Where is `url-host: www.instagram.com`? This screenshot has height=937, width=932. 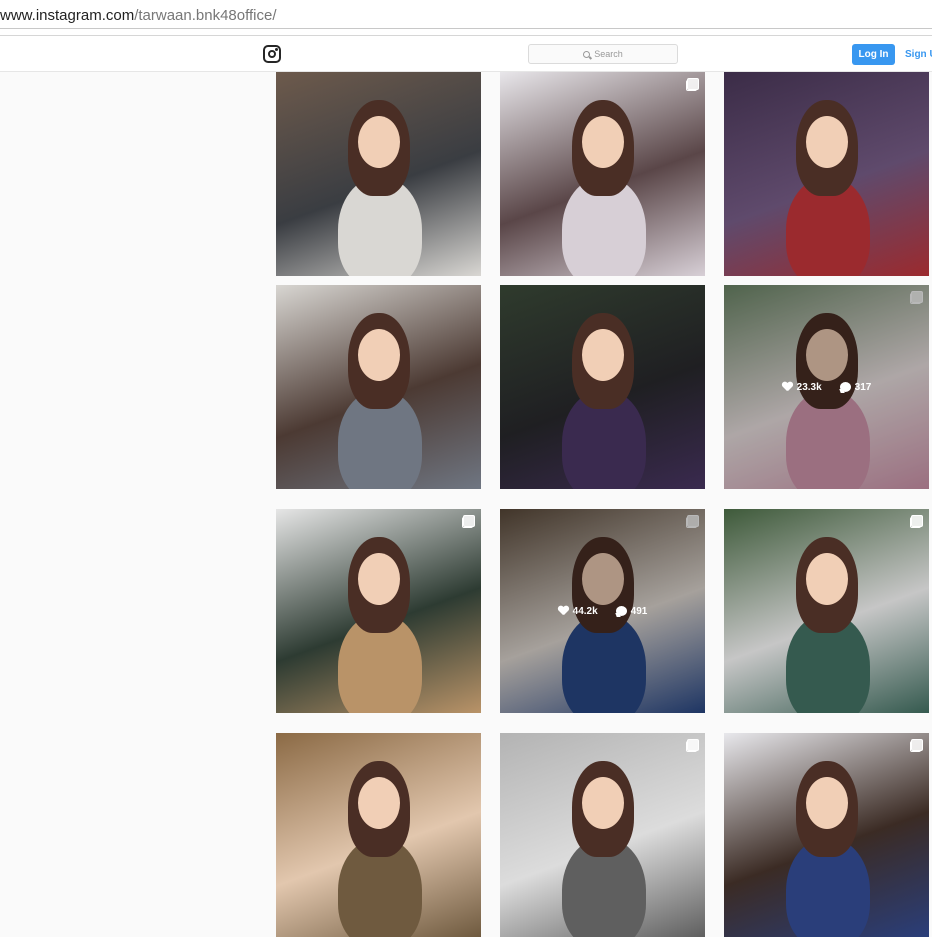 url-host: www.instagram.com is located at coordinates (67, 15).